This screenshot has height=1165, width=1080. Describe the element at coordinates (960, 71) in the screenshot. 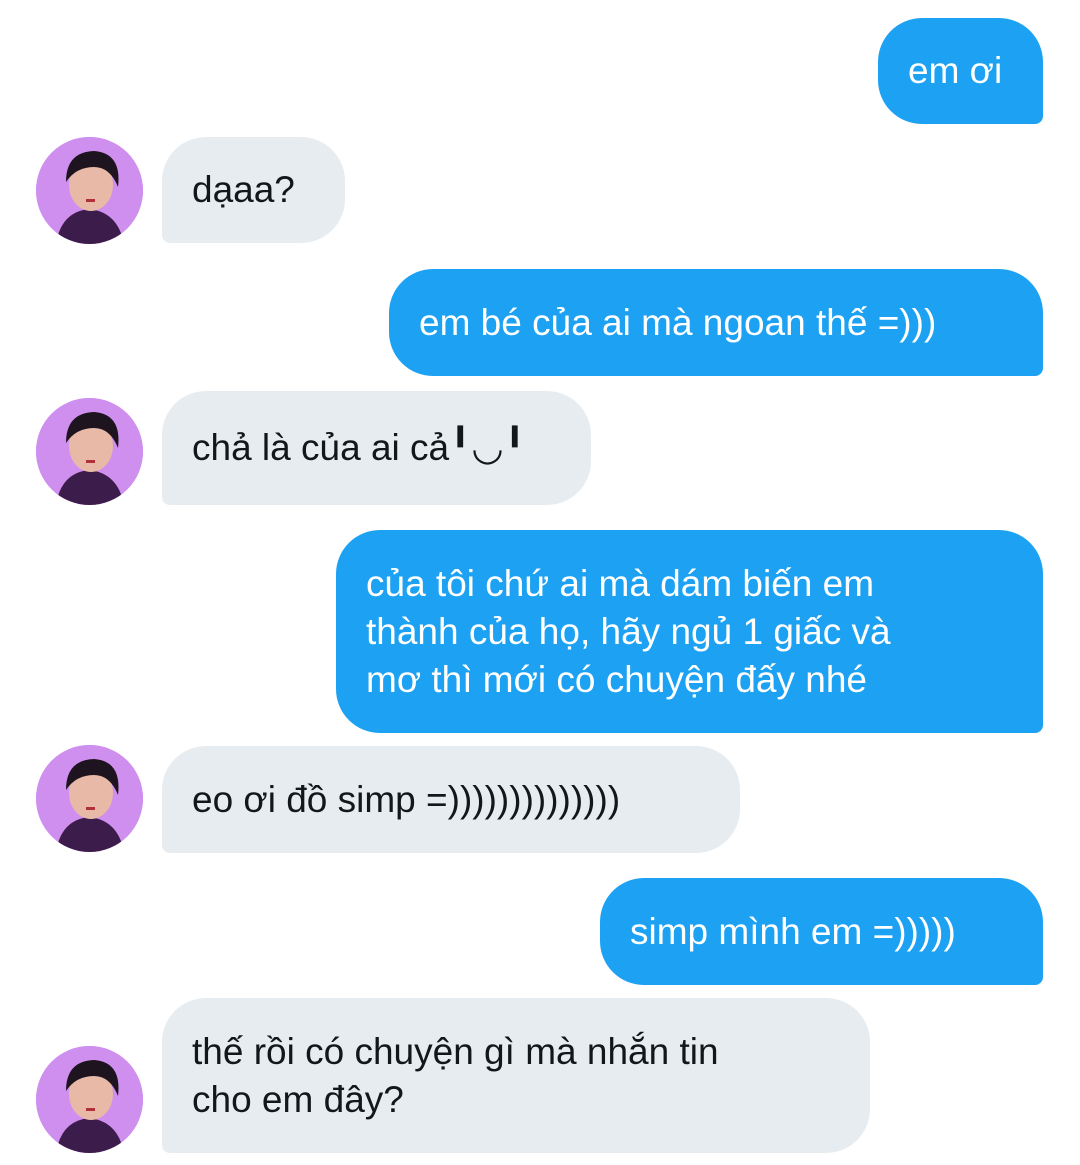

I see `sent-message: em ơi` at that location.